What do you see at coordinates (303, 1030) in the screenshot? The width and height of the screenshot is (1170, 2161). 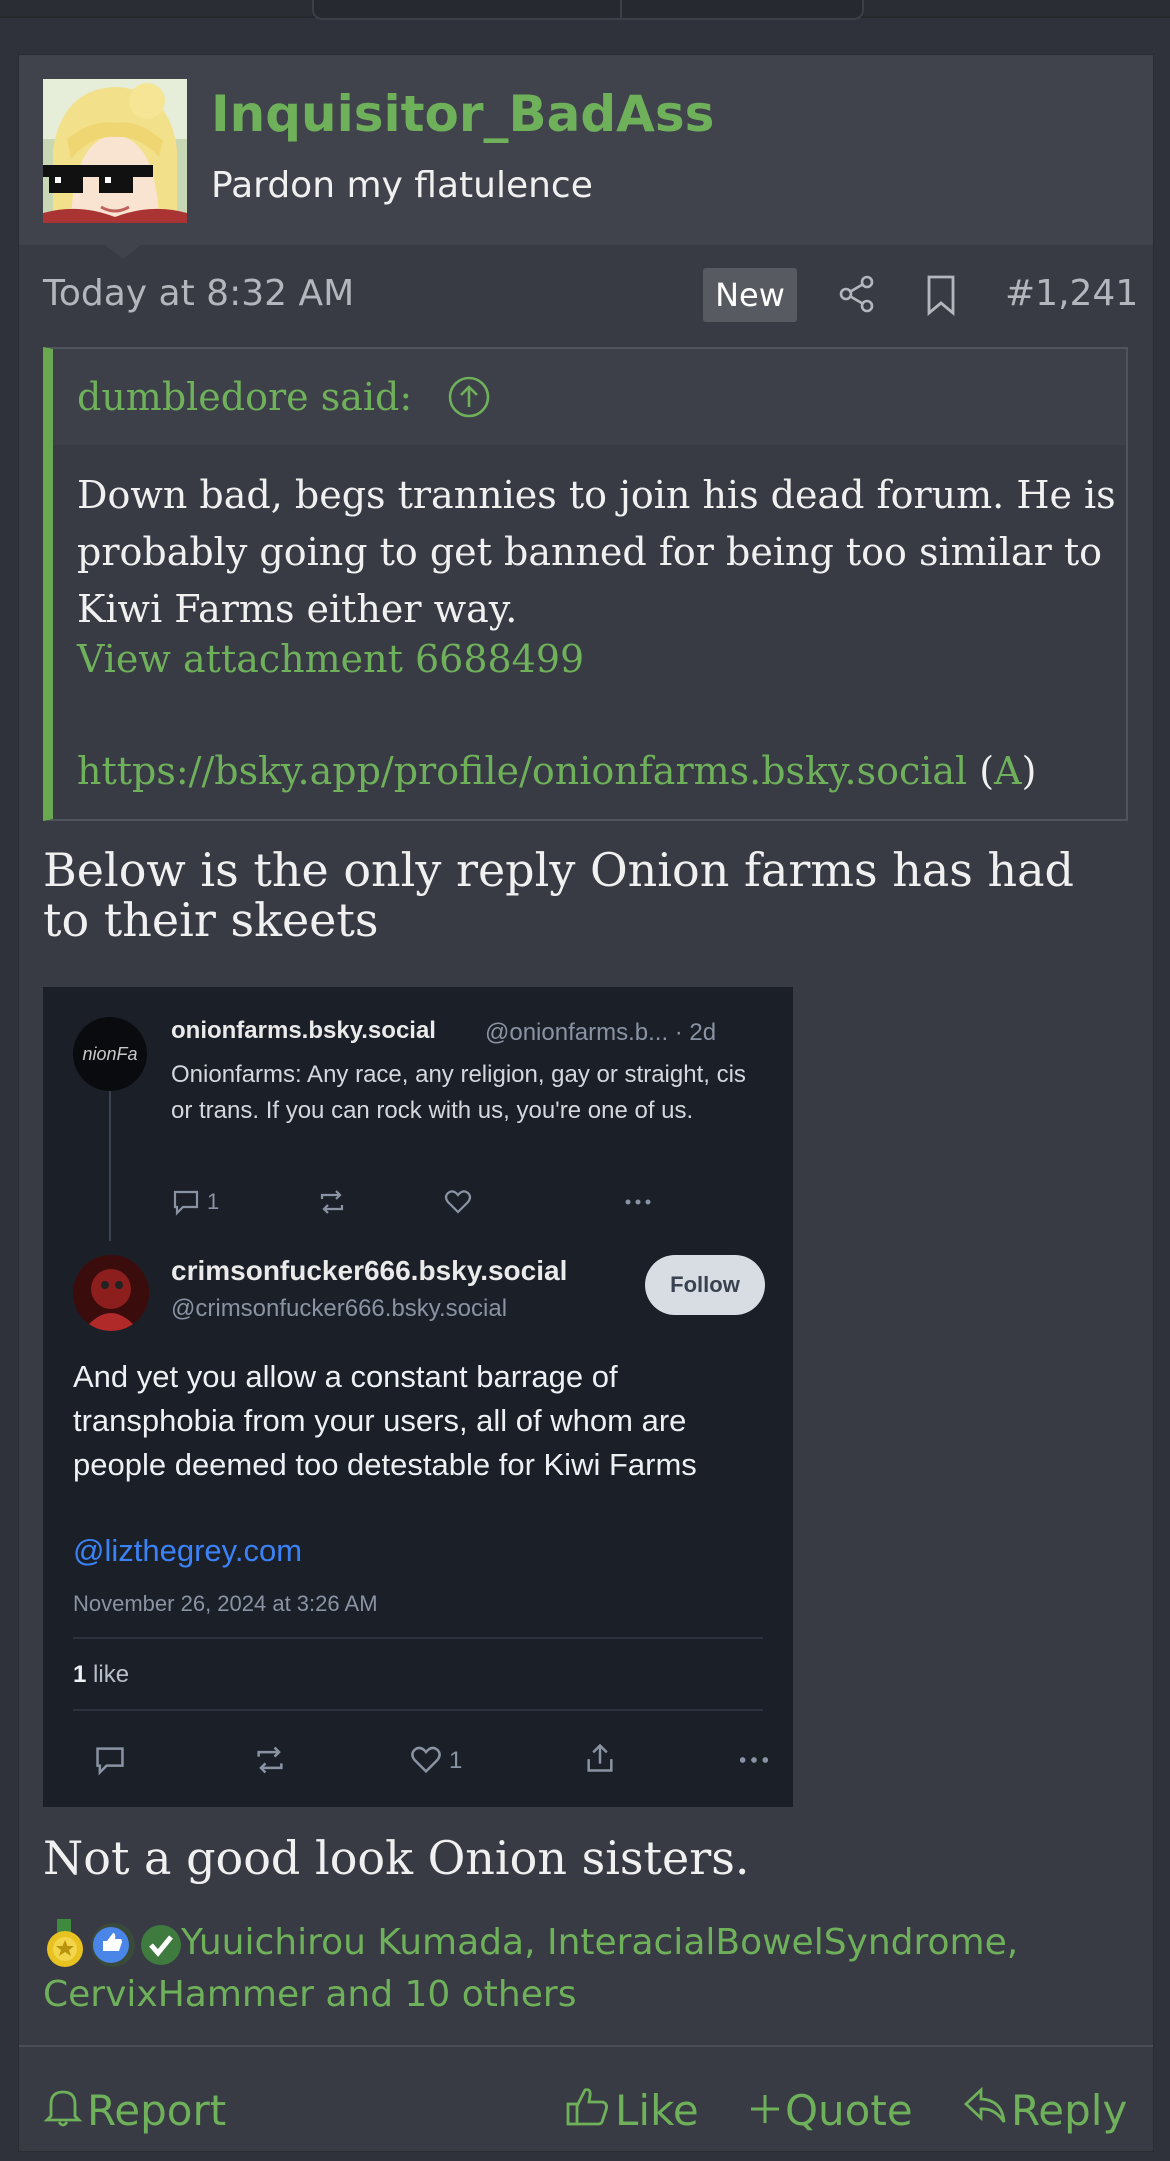 I see `embed-author-name: onionfarms.bsky.social` at bounding box center [303, 1030].